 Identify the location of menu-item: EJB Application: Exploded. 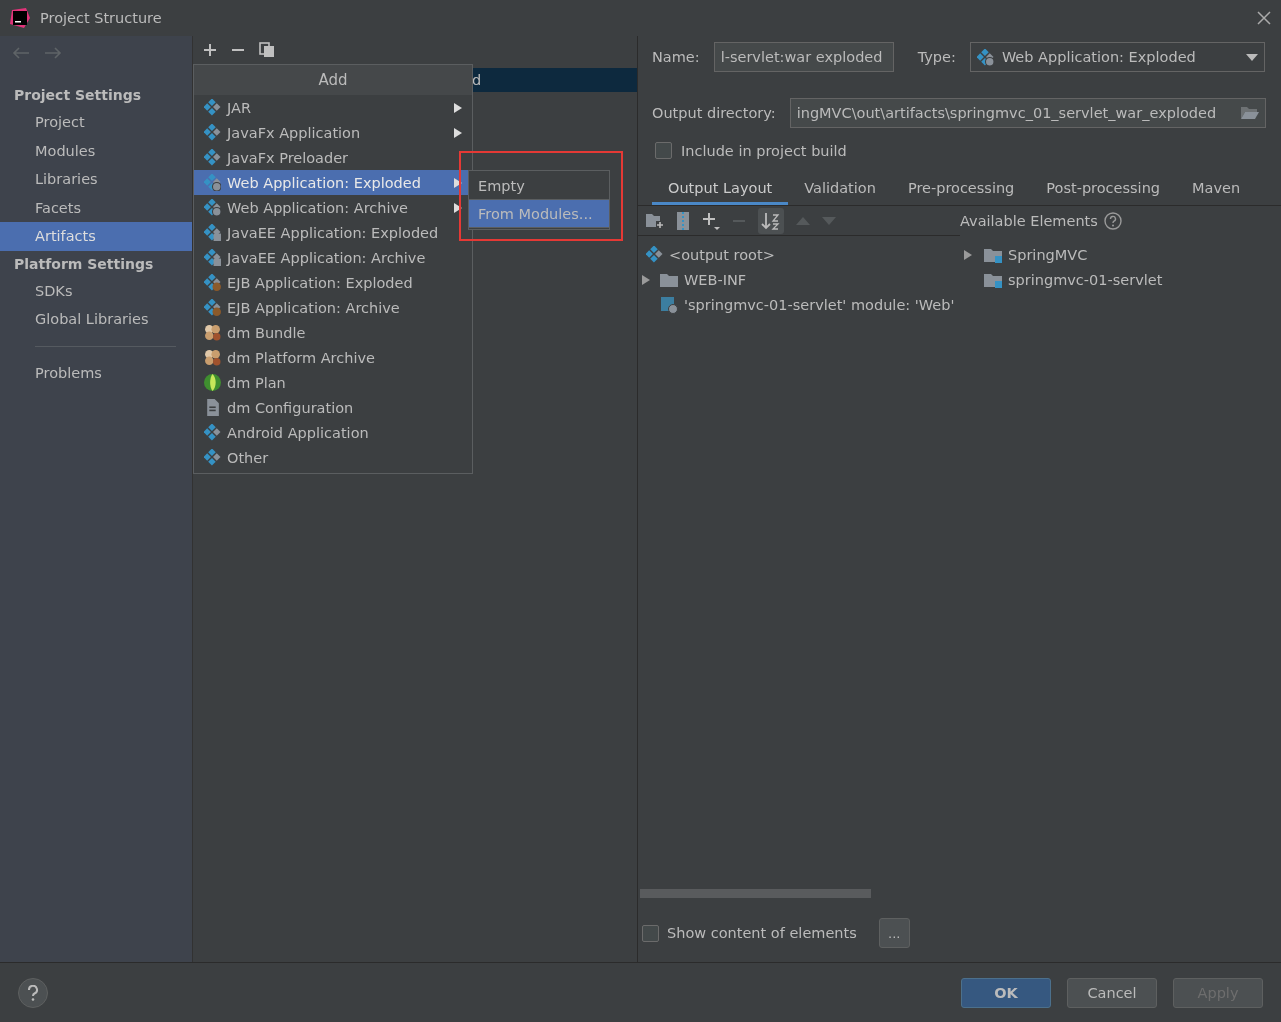
(333, 282).